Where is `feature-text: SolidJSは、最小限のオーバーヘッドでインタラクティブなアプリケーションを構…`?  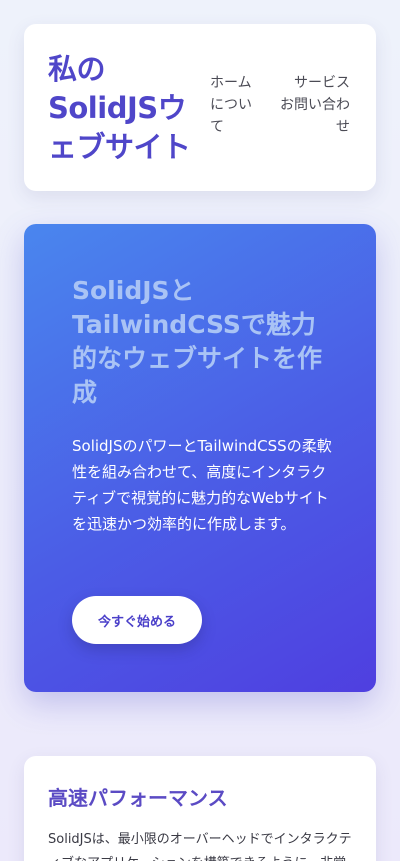 feature-text: SolidJSは、最小限のオーバーヘッドでインタラクティブなアプリケーションを構… is located at coordinates (200, 846).